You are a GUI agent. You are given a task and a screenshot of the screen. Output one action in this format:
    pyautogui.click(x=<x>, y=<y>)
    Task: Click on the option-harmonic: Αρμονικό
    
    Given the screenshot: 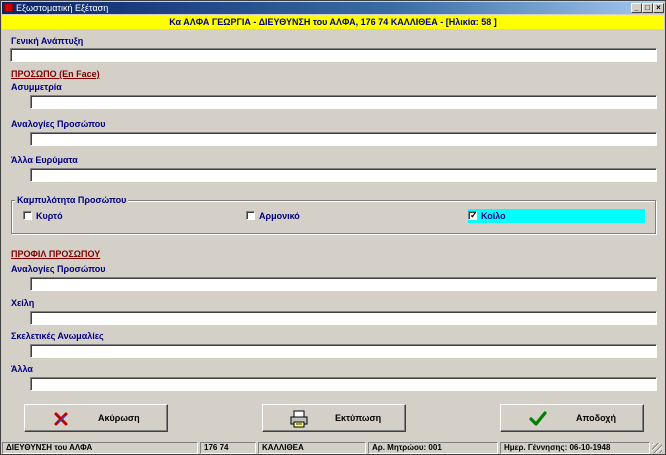 What is the action you would take?
    pyautogui.click(x=273, y=216)
    